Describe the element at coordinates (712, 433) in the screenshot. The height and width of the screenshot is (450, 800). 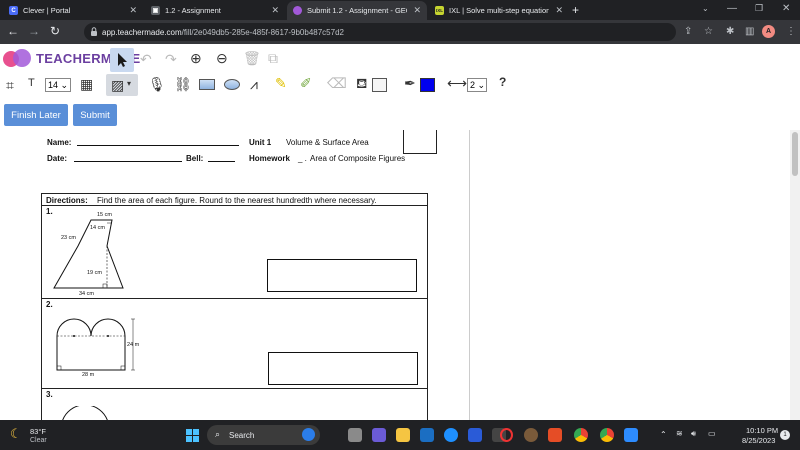
I see `battery-icon: ▭` at that location.